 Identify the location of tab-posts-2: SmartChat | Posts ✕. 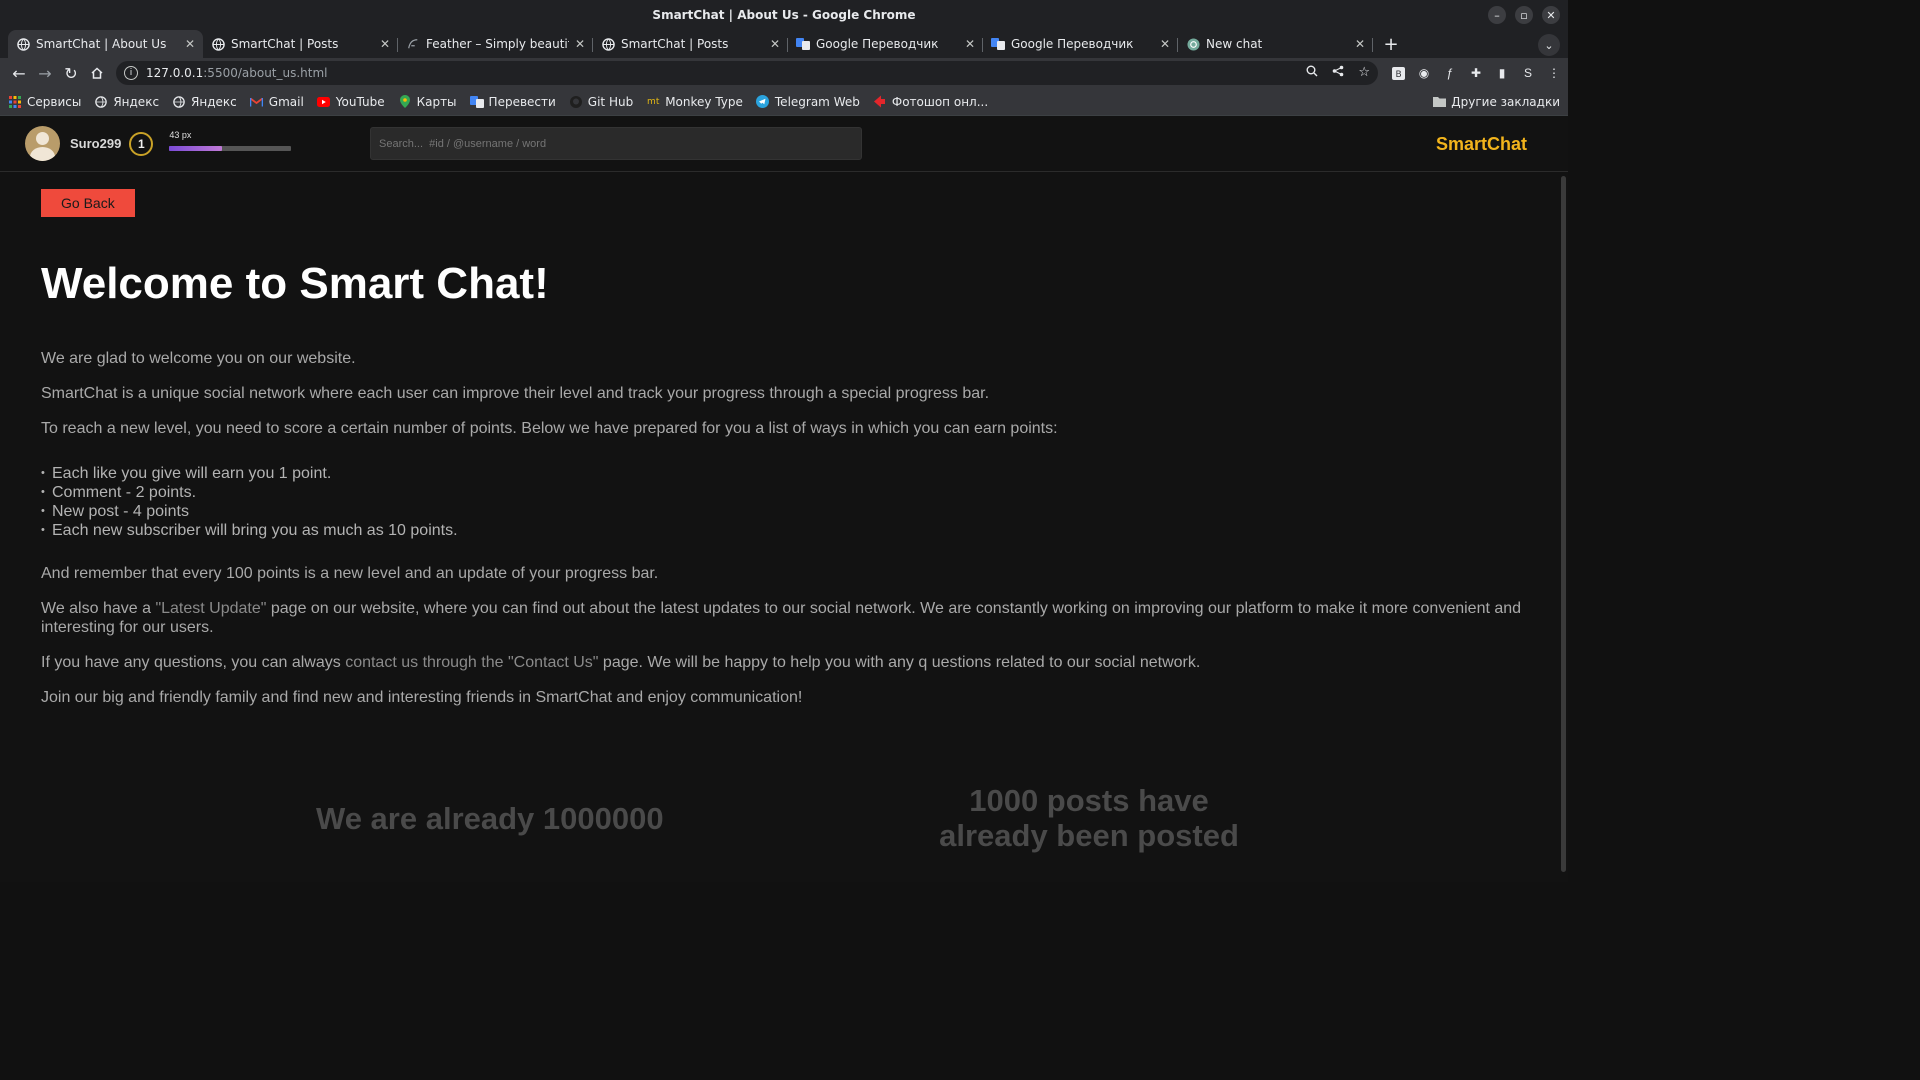
(690, 44).